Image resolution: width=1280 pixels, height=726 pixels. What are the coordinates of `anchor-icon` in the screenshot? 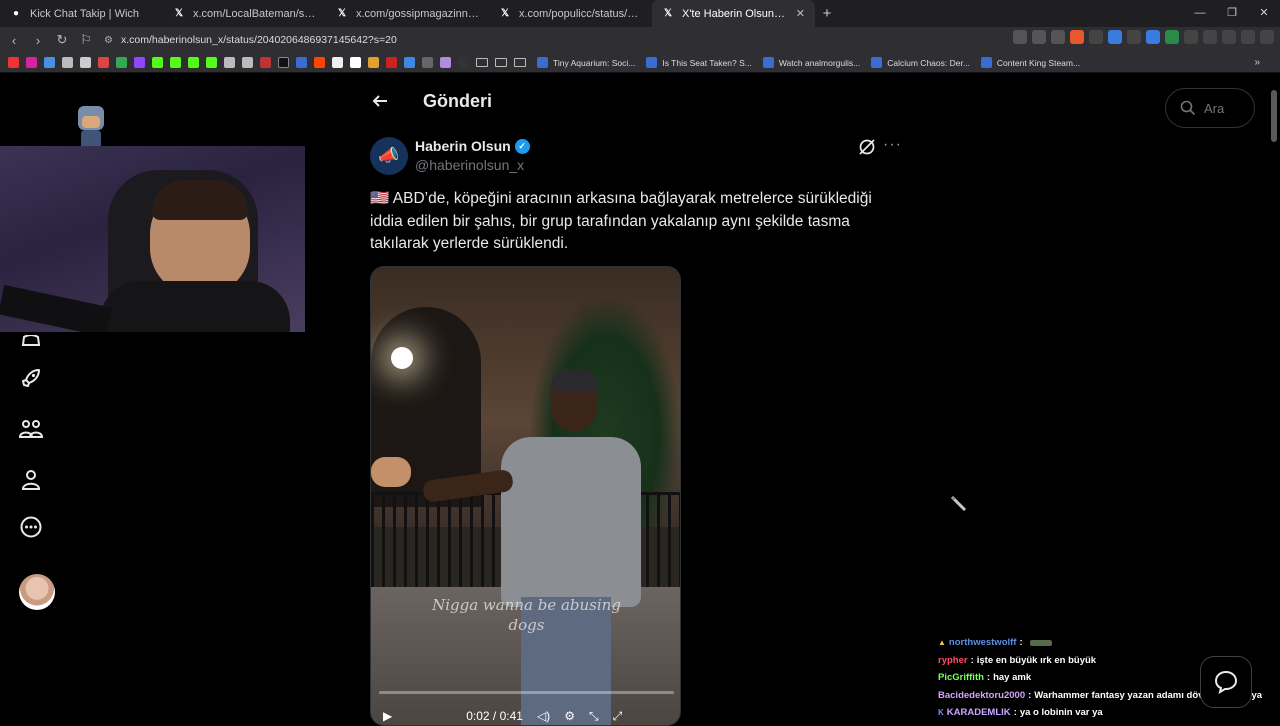 It's located at (229, 62).